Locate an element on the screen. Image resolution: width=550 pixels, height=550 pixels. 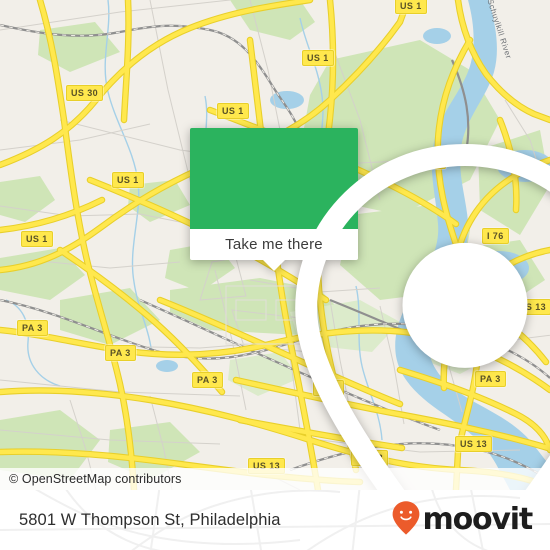
callout-tail is located at coordinates (274, 265).